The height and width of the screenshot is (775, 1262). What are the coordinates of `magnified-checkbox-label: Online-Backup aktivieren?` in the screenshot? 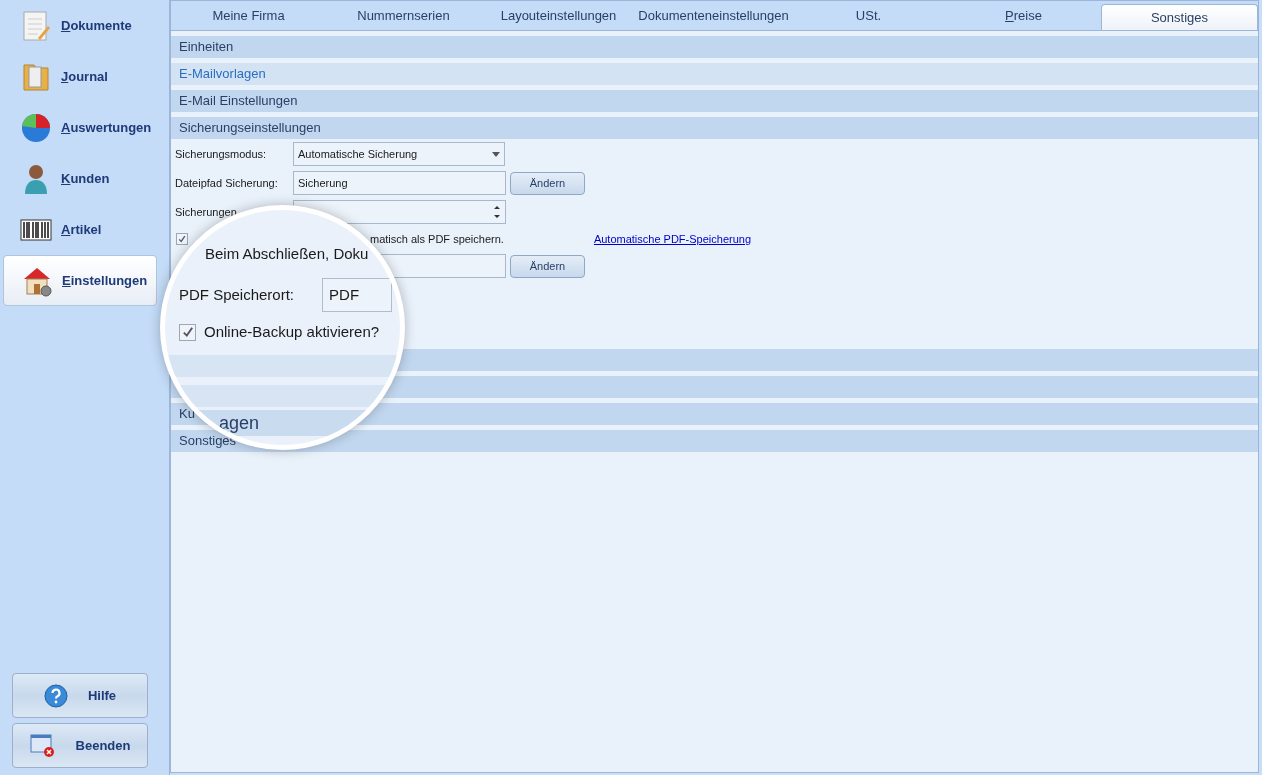 It's located at (292, 332).